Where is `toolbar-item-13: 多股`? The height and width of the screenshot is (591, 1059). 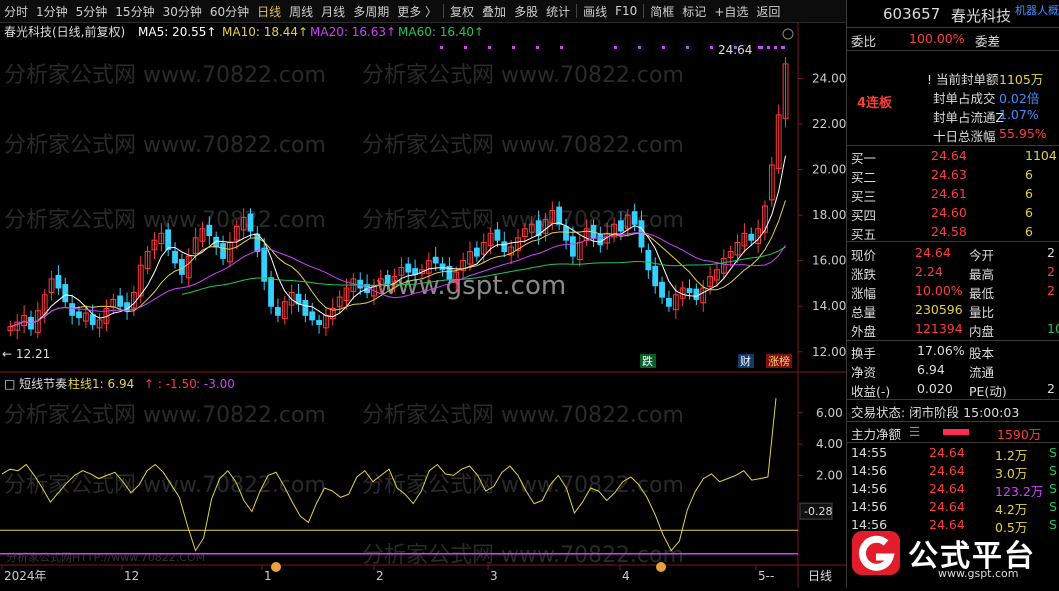 toolbar-item-13: 多股 is located at coordinates (526, 11).